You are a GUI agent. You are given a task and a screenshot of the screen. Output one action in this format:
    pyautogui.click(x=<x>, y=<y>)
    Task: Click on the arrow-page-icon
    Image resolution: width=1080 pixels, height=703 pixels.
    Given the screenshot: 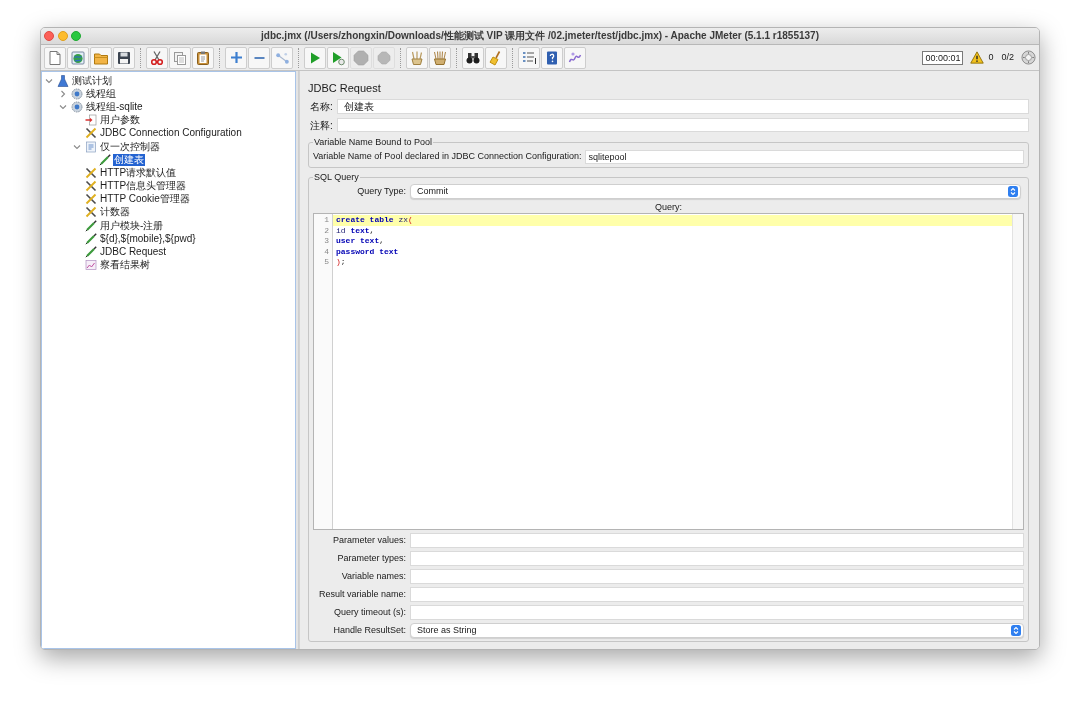 What is the action you would take?
    pyautogui.click(x=91, y=120)
    